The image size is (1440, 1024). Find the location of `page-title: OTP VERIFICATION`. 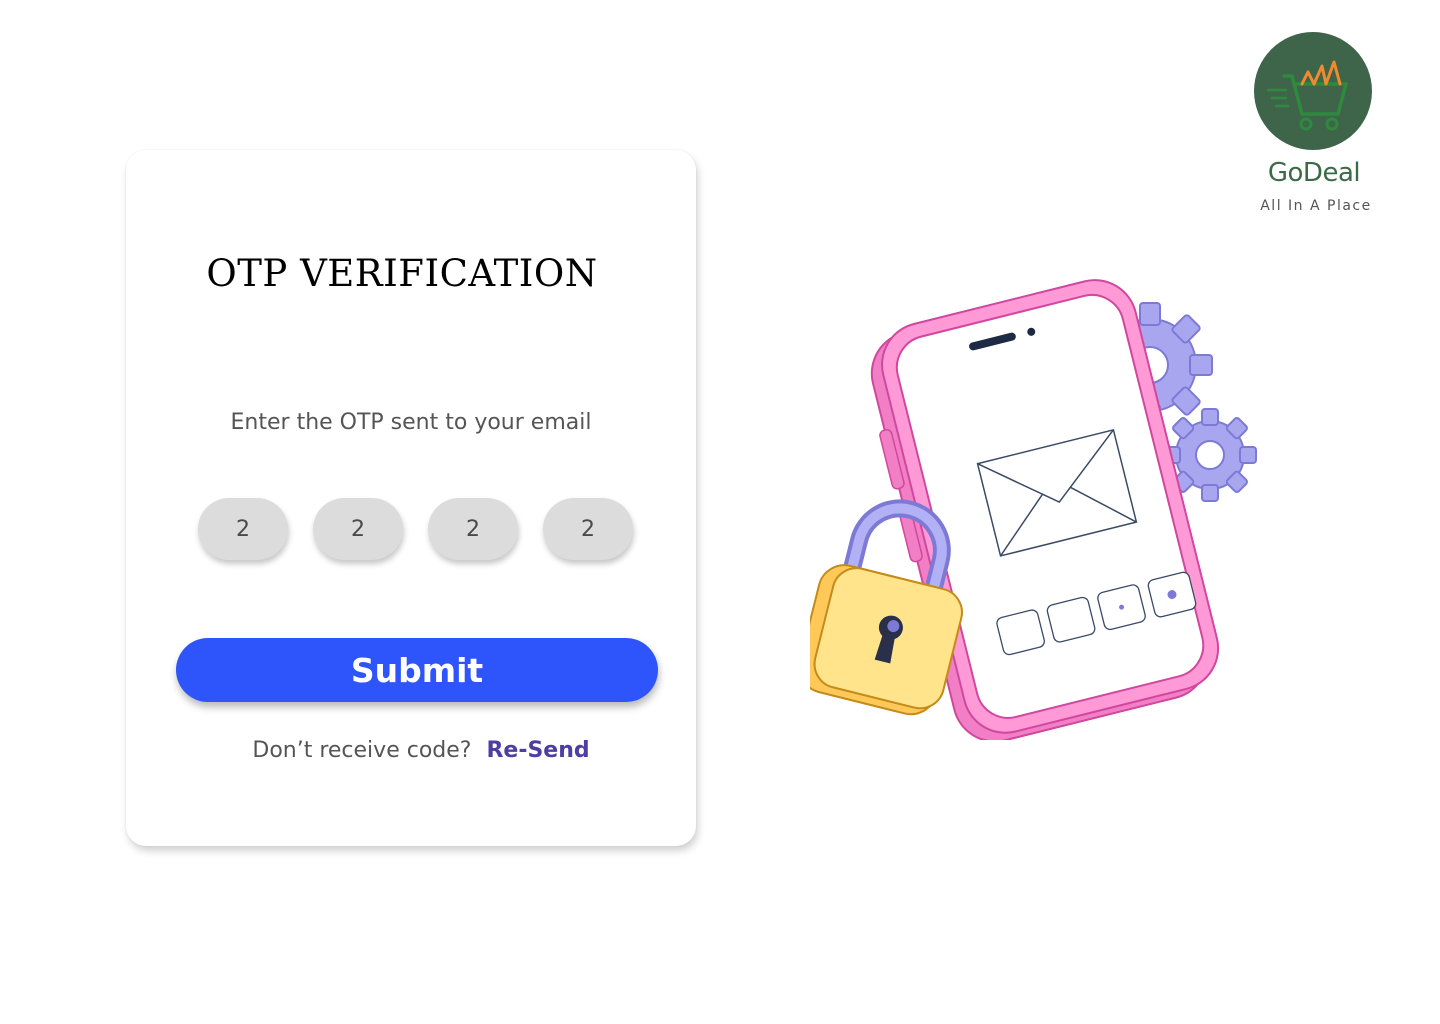

page-title: OTP VERIFICATION is located at coordinates (402, 273).